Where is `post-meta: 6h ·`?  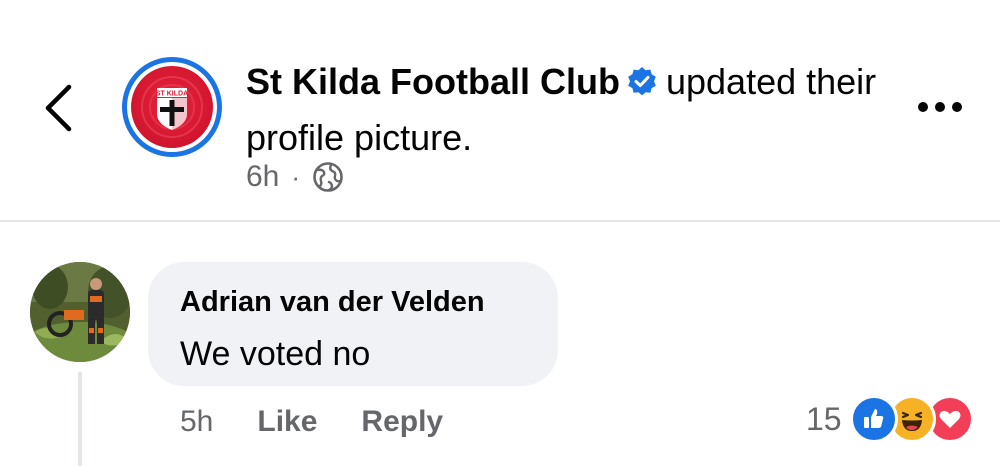
post-meta: 6h · is located at coordinates (295, 177).